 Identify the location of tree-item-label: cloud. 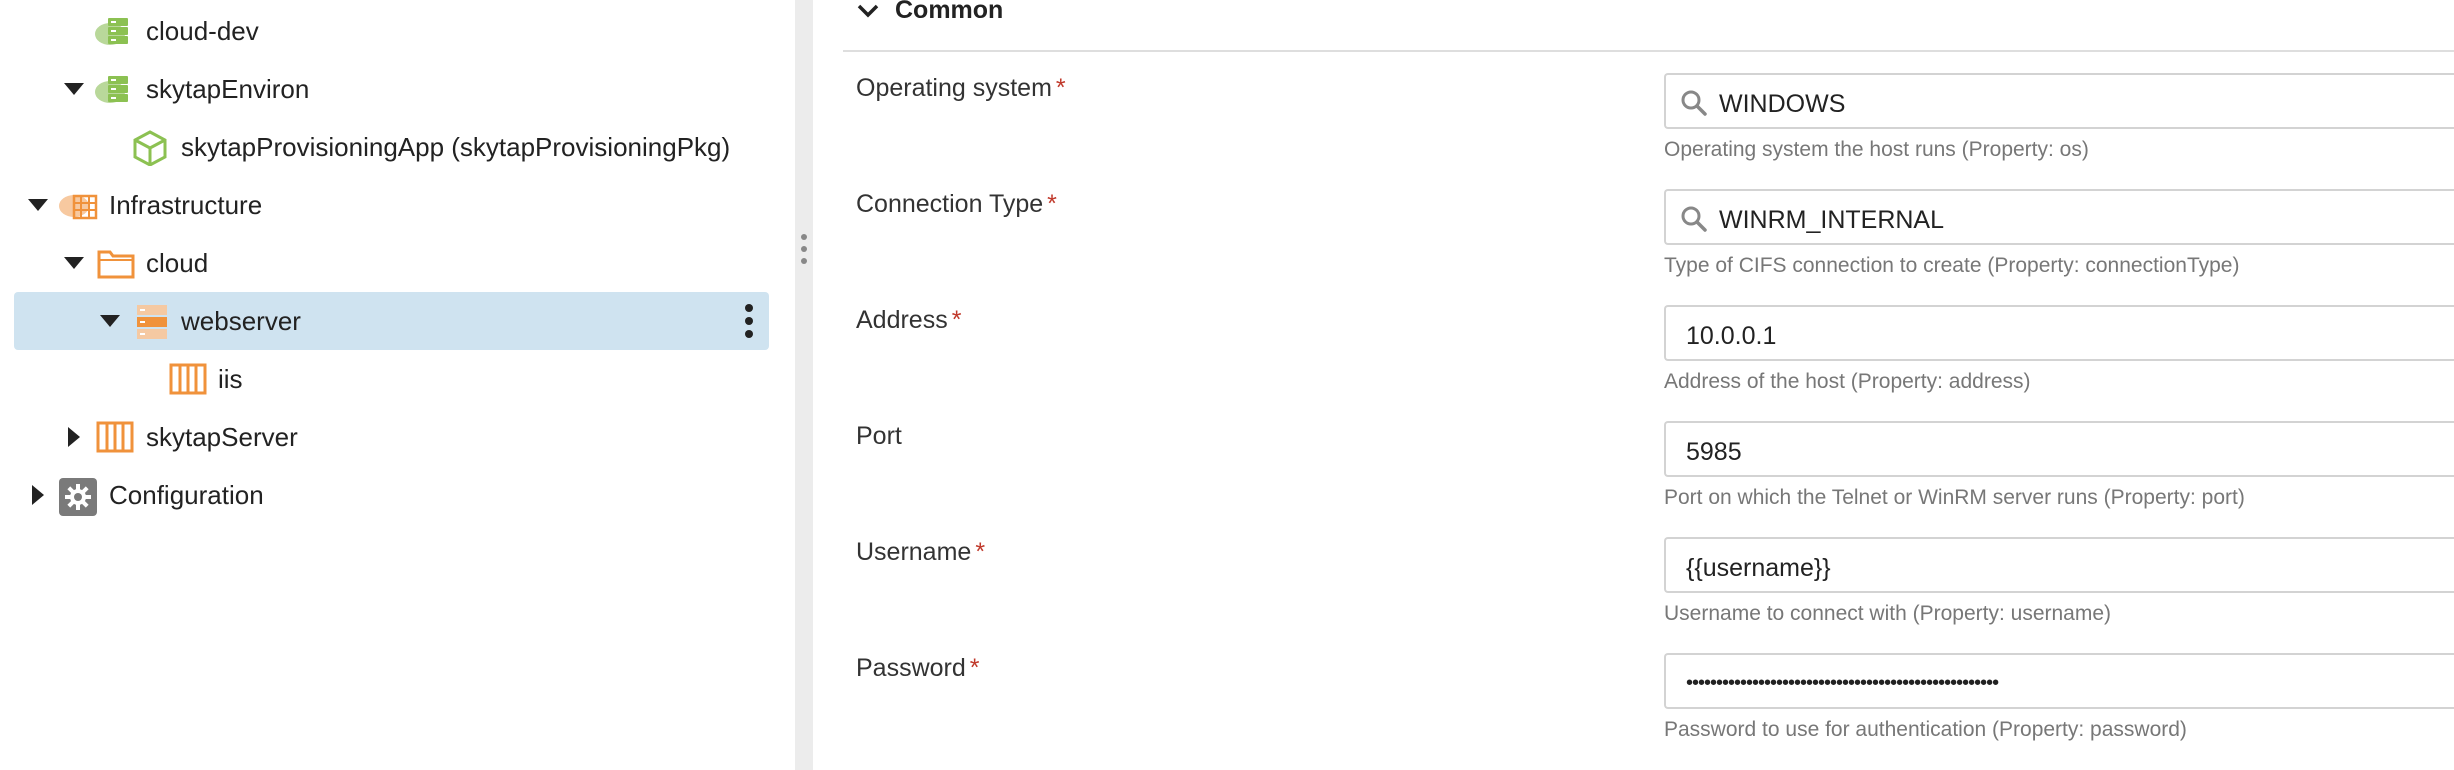
(177, 263).